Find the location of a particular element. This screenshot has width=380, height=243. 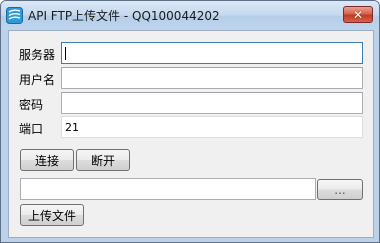

text-caret is located at coordinates (65, 53).